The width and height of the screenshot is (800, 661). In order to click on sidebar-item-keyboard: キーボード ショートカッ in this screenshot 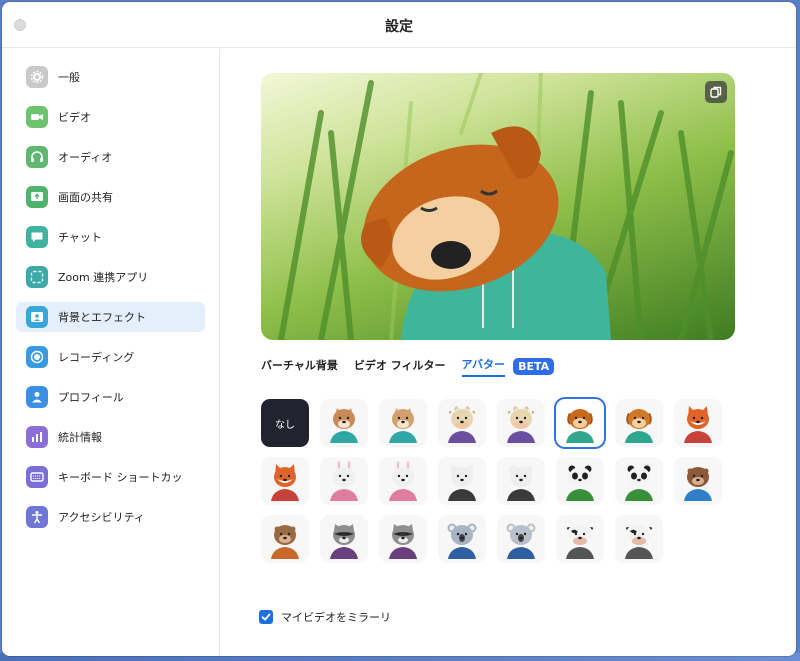, I will do `click(110, 477)`.